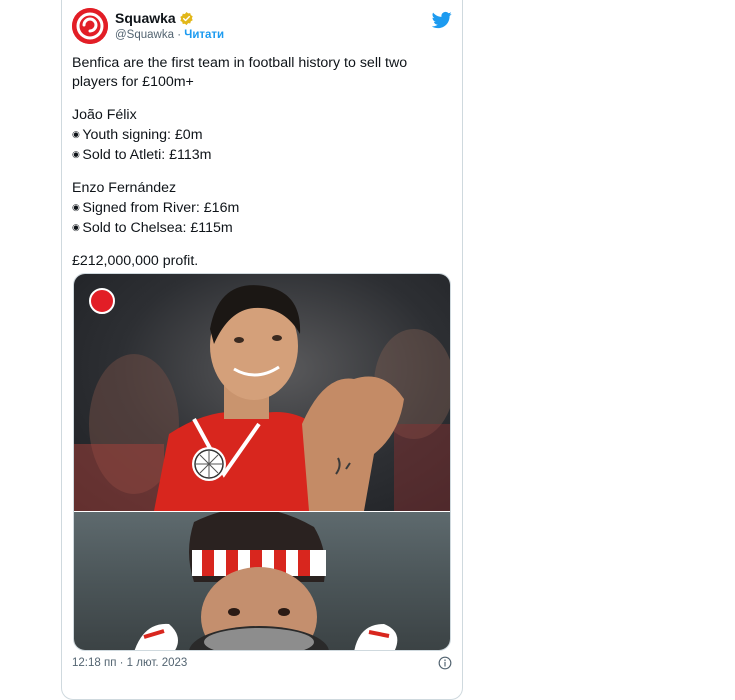 This screenshot has height=700, width=735. I want to click on tweet-footer: 12:18 пп · 1 лют. 2023, so click(262, 663).